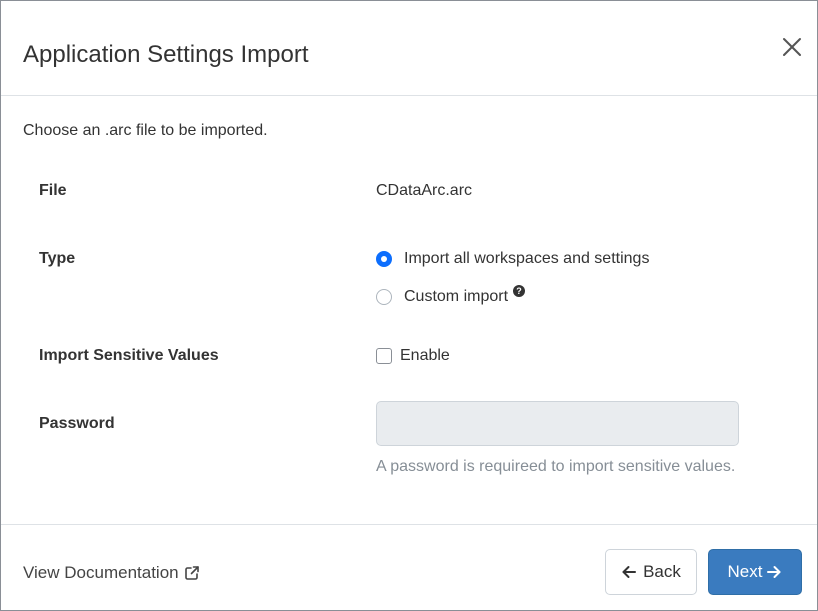 The image size is (818, 611). What do you see at coordinates (101, 572) in the screenshot?
I see `view-documentation-label: View Documentation` at bounding box center [101, 572].